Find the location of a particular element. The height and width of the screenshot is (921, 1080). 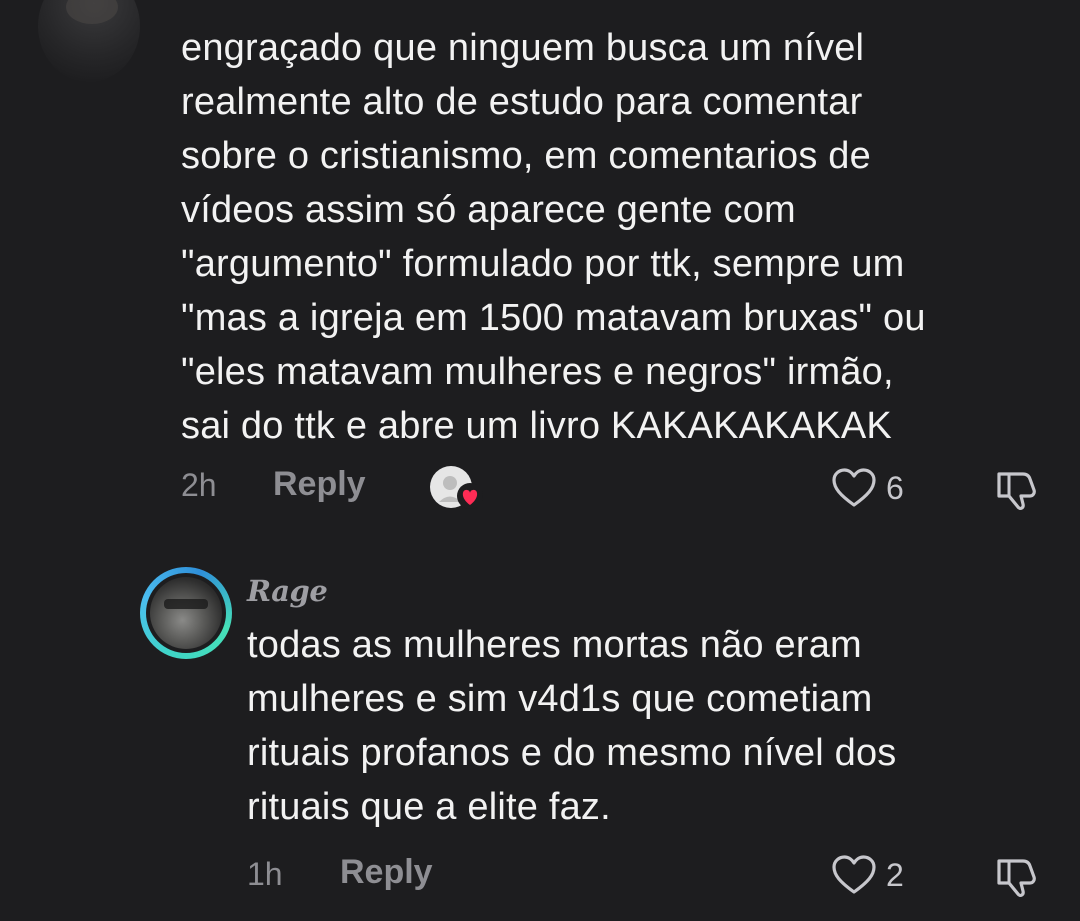

timestamp-label: 1h is located at coordinates (265, 874).